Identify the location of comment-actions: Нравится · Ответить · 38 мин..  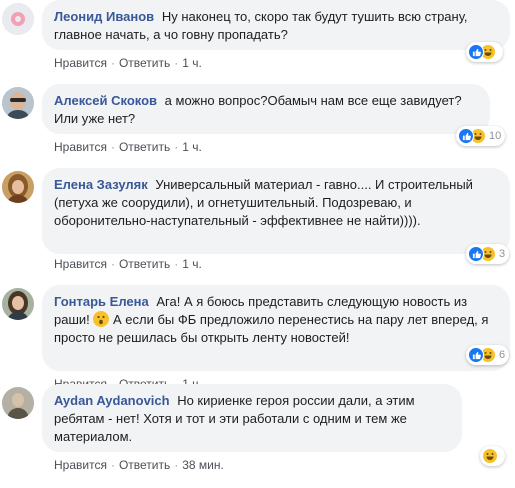
(139, 465).